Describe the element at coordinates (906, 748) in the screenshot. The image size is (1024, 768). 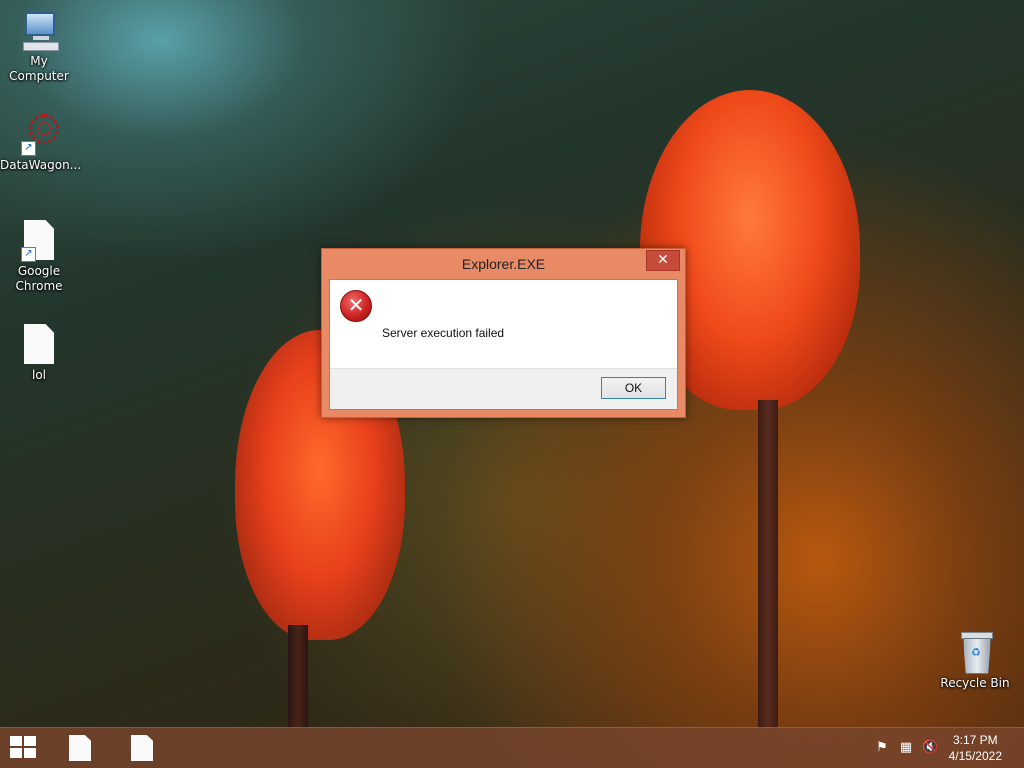
I see `network-icon: ▦` at that location.